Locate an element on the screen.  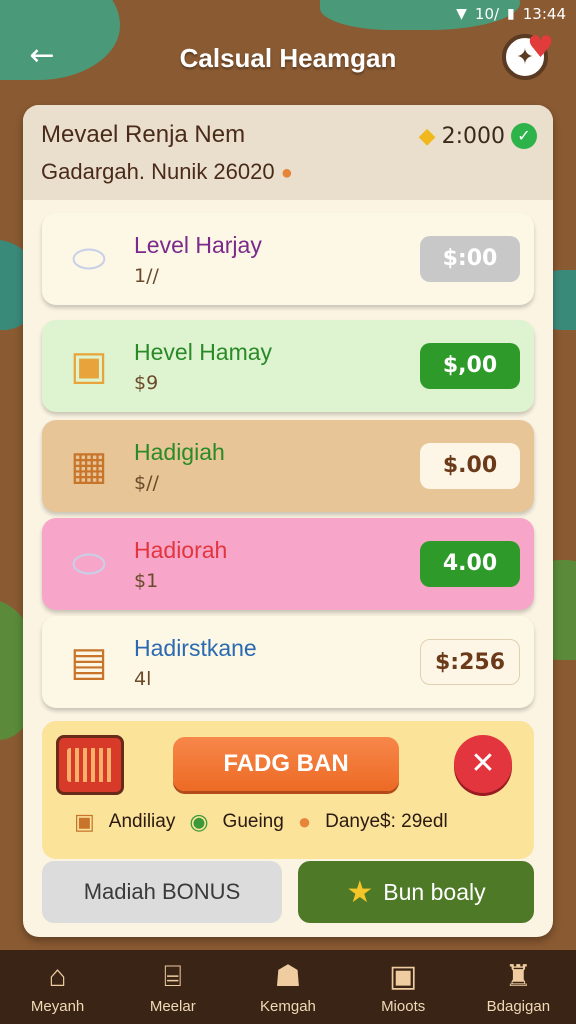
favorite-button: ✦ ♥ is located at coordinates (528, 55).